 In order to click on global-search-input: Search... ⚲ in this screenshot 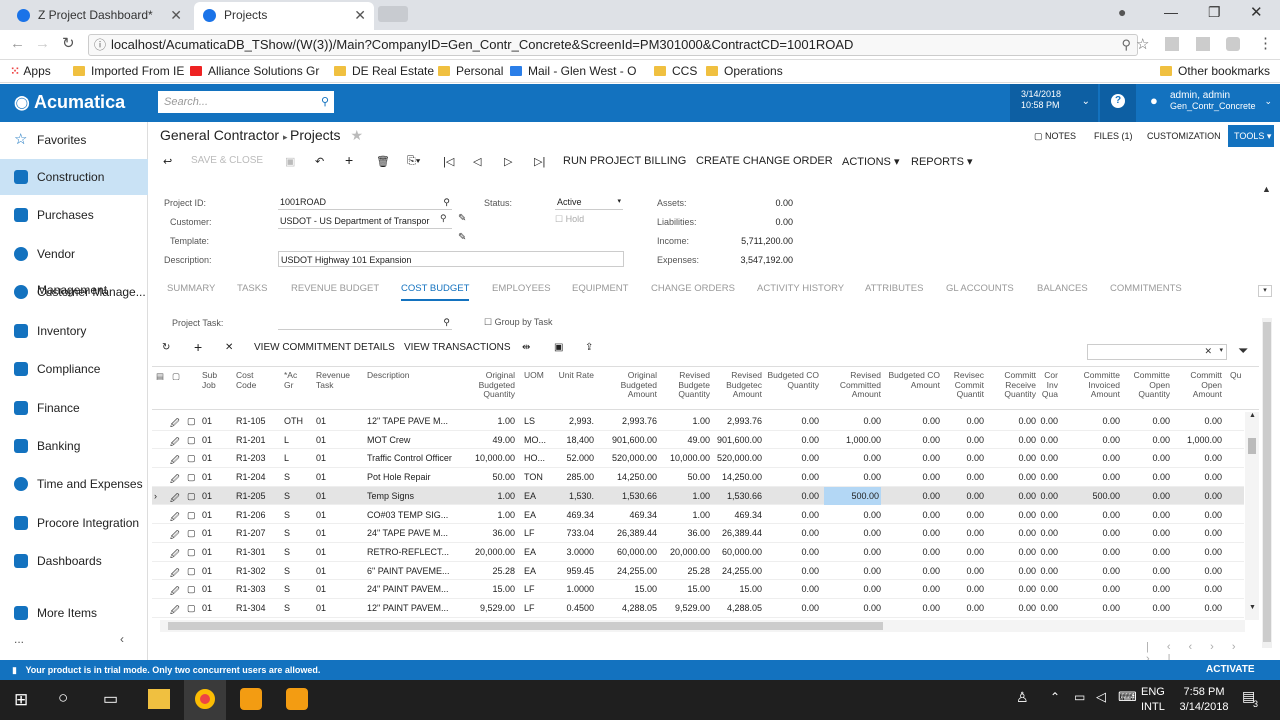, I will do `click(246, 102)`.